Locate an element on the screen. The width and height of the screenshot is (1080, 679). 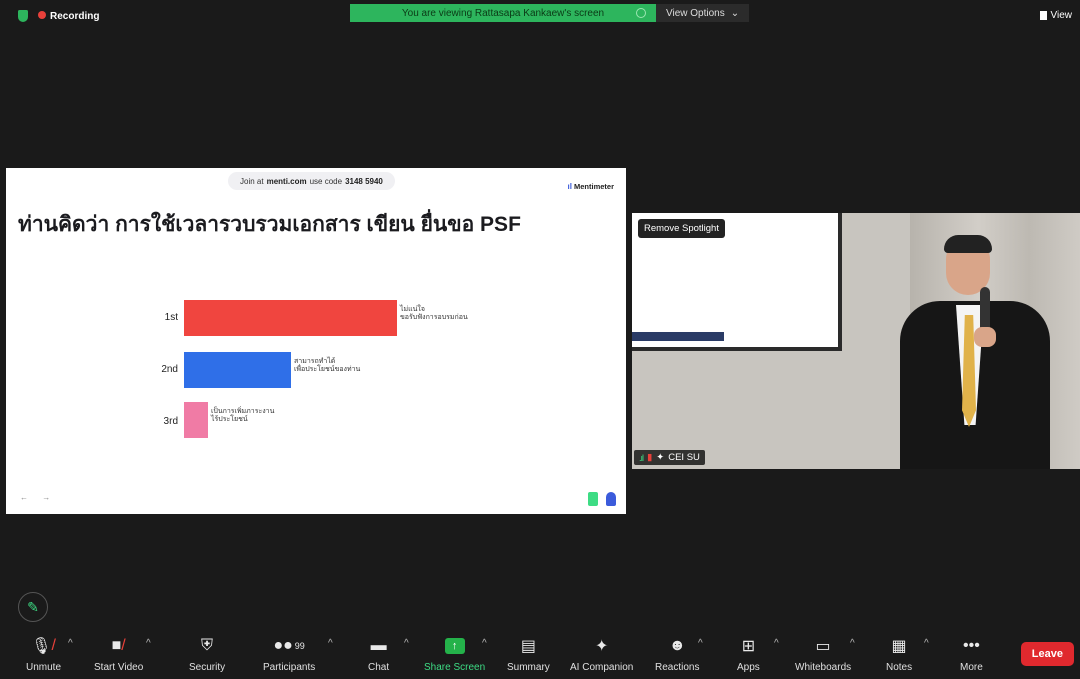
reactions-button: ☻ Reactions is located at coordinates (677, 653).